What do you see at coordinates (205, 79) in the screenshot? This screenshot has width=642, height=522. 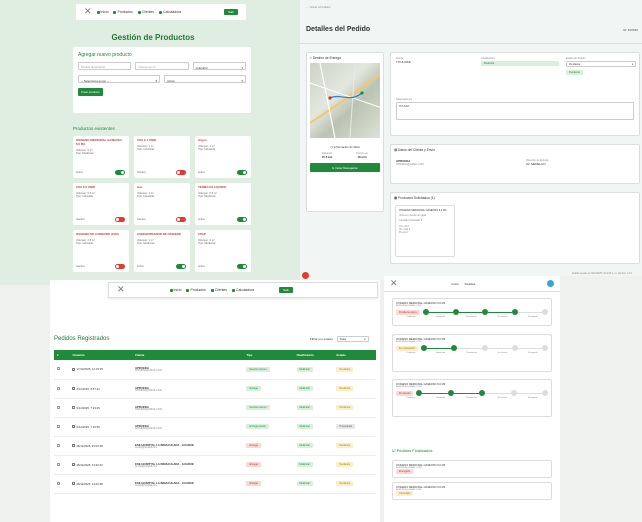 I see `status-select: Activo ▾` at bounding box center [205, 79].